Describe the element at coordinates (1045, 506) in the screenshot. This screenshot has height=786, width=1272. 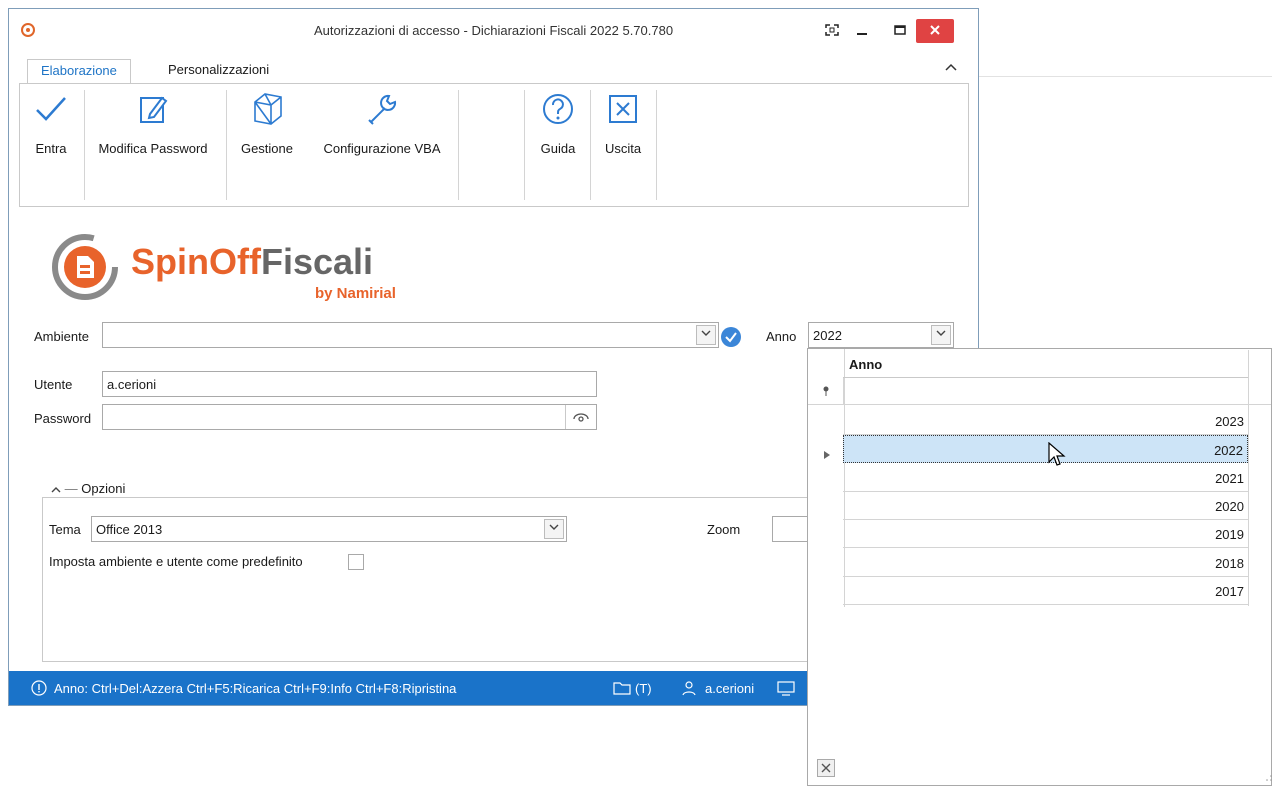
I see `year-row: 2020` at that location.